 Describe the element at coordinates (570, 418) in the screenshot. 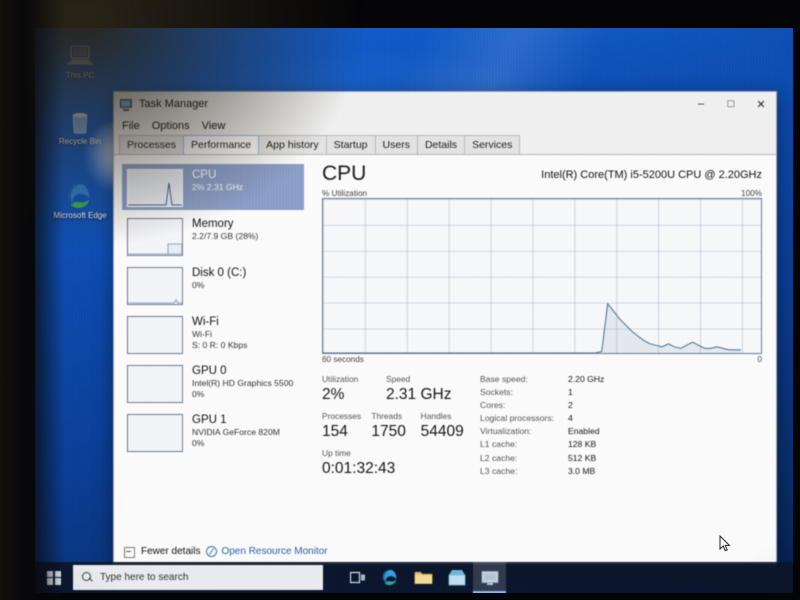

I see `spec-value: 4` at that location.